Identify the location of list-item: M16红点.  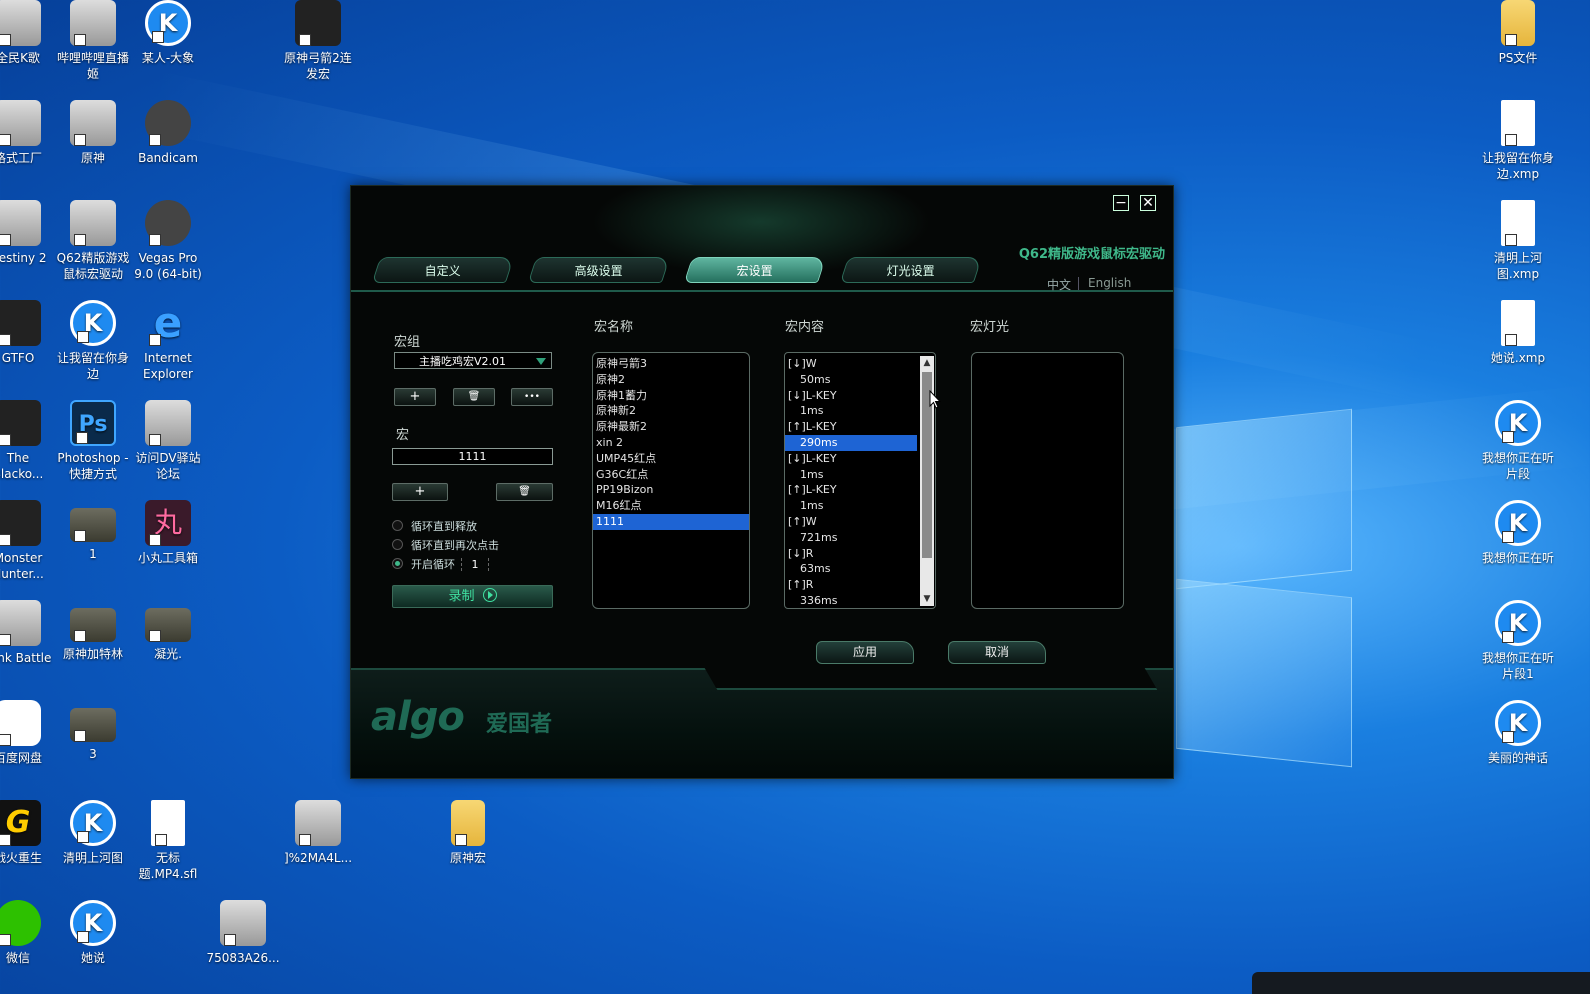
(671, 506).